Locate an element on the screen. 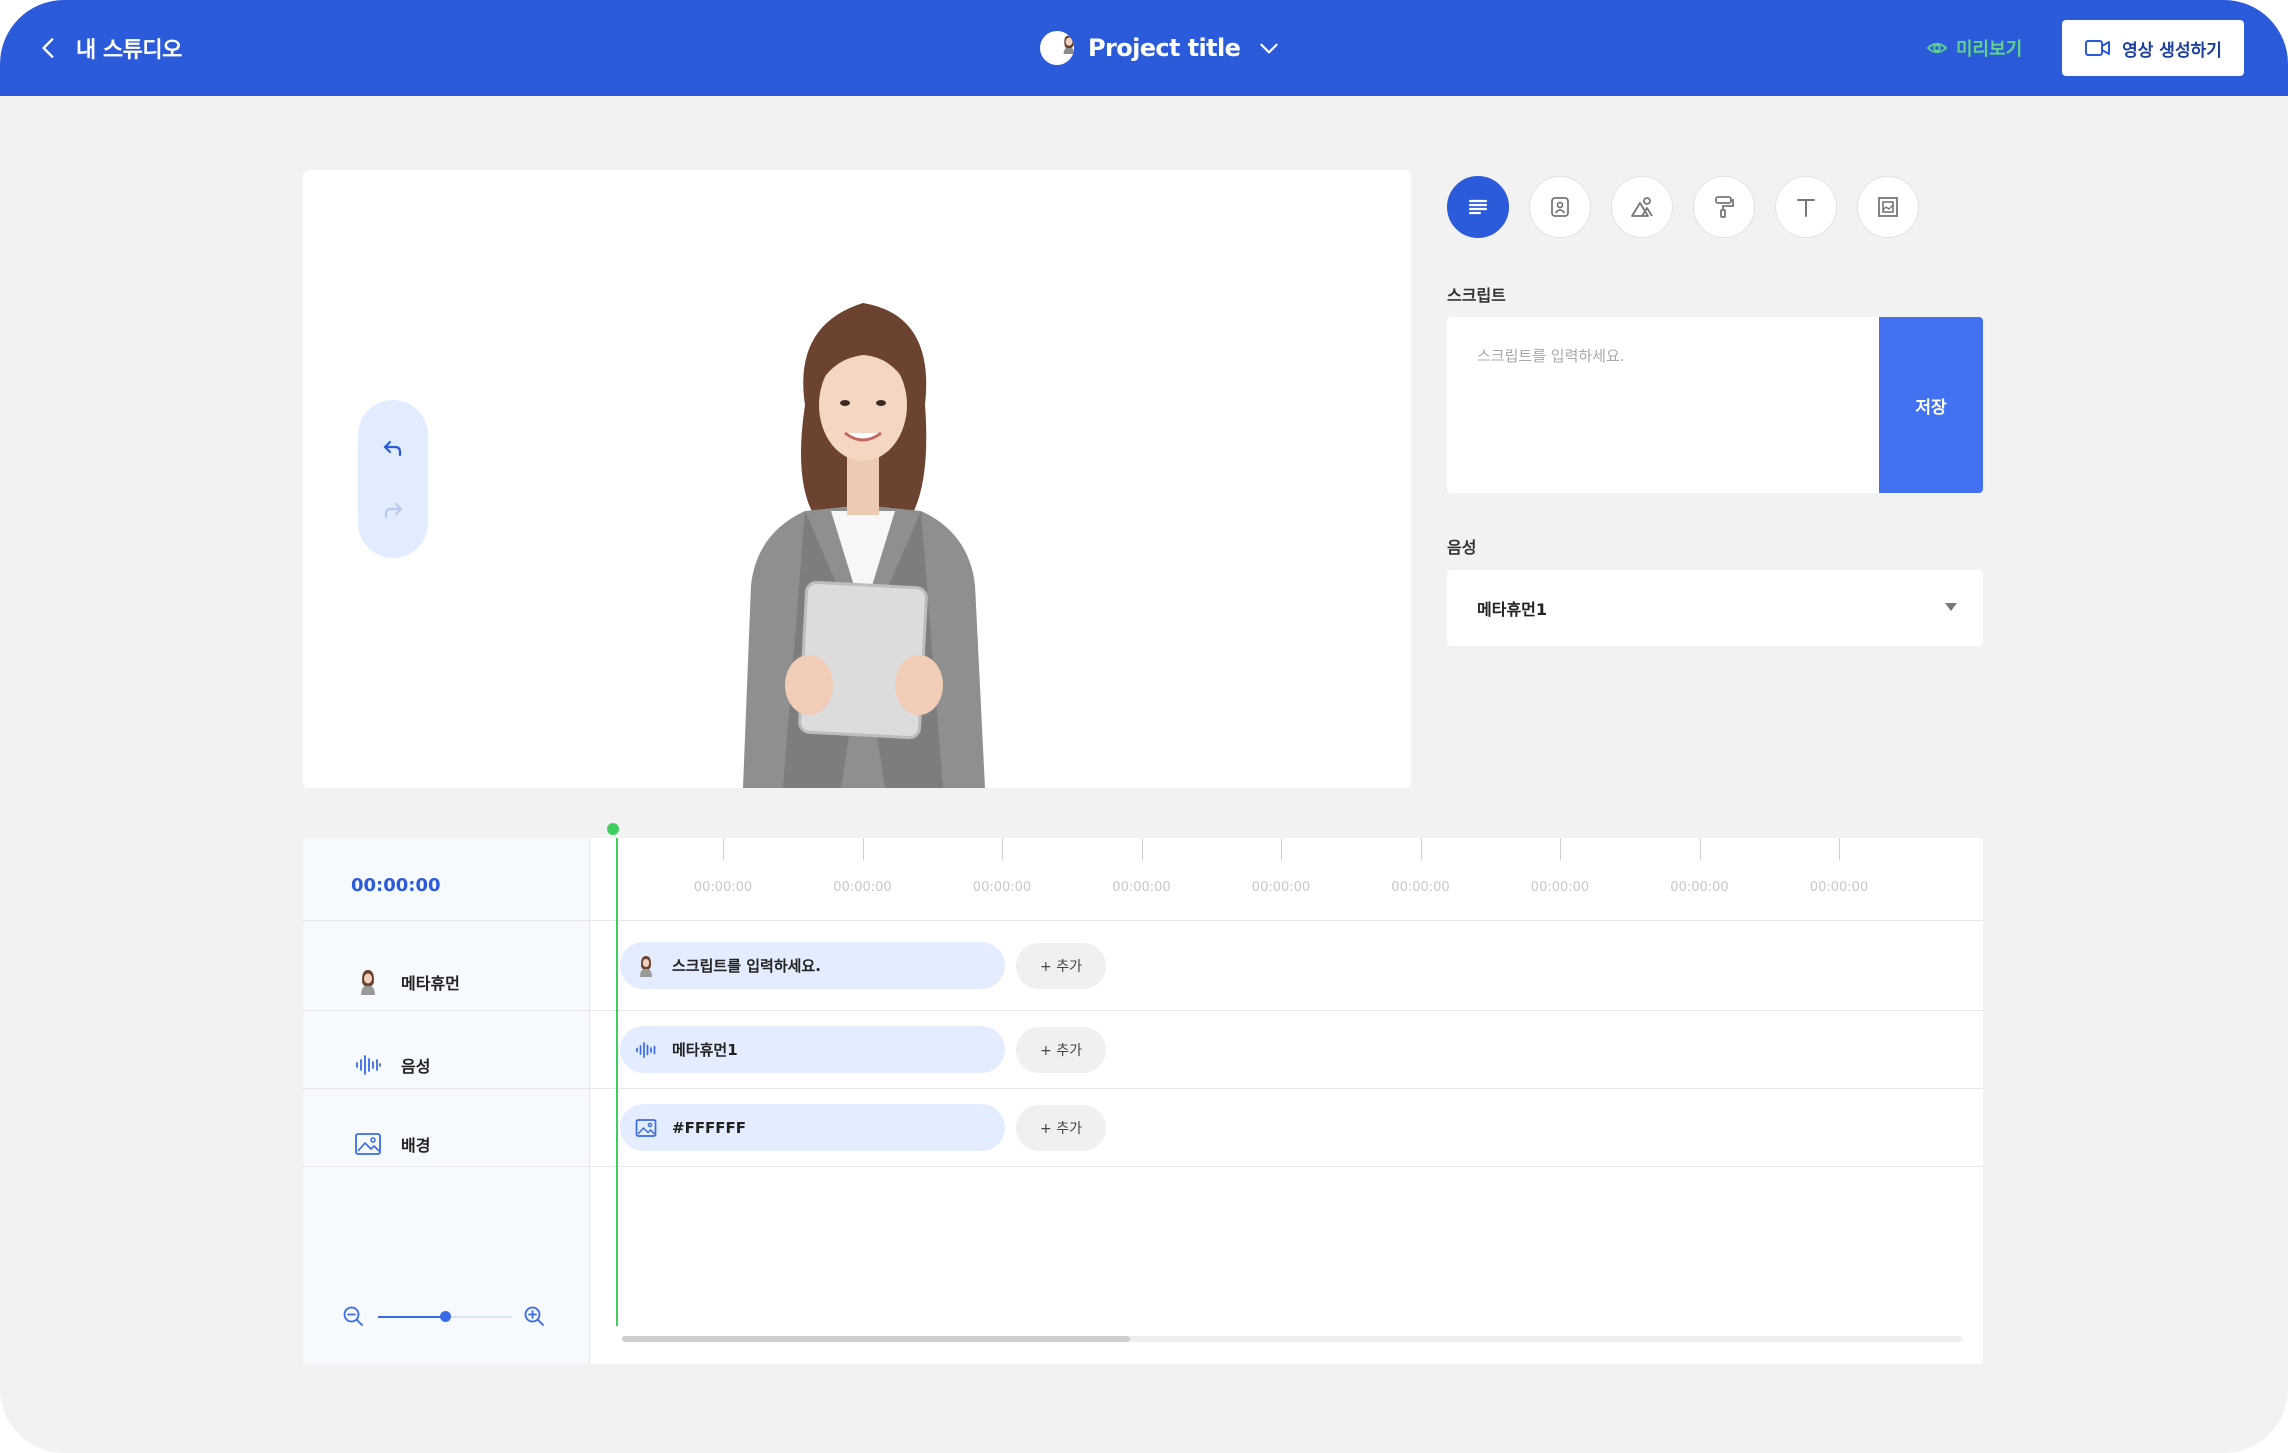  track-label-metahuman: 메타휴먼 is located at coordinates (406, 982).